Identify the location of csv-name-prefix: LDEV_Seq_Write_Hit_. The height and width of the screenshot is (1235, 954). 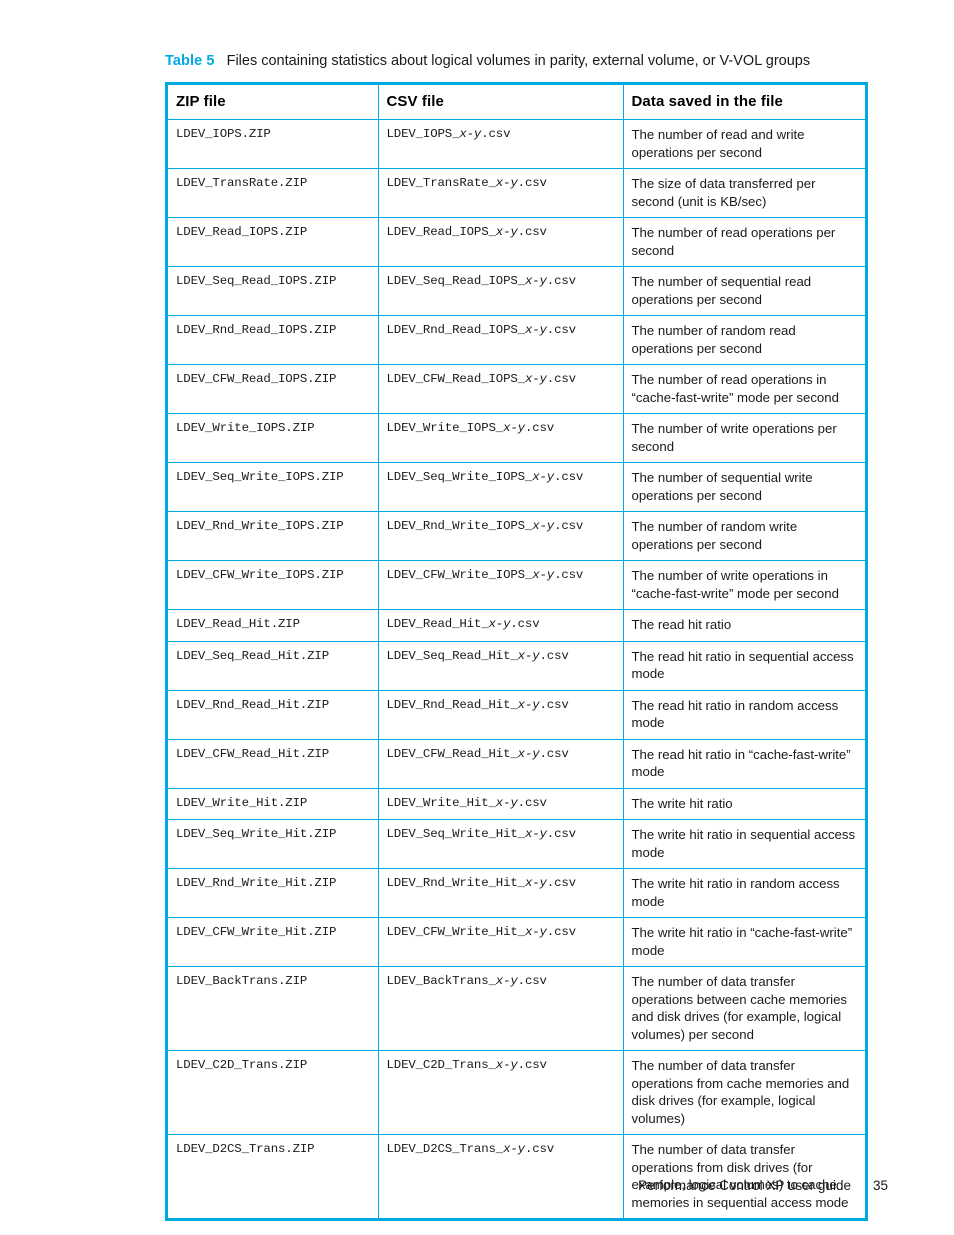
(456, 834).